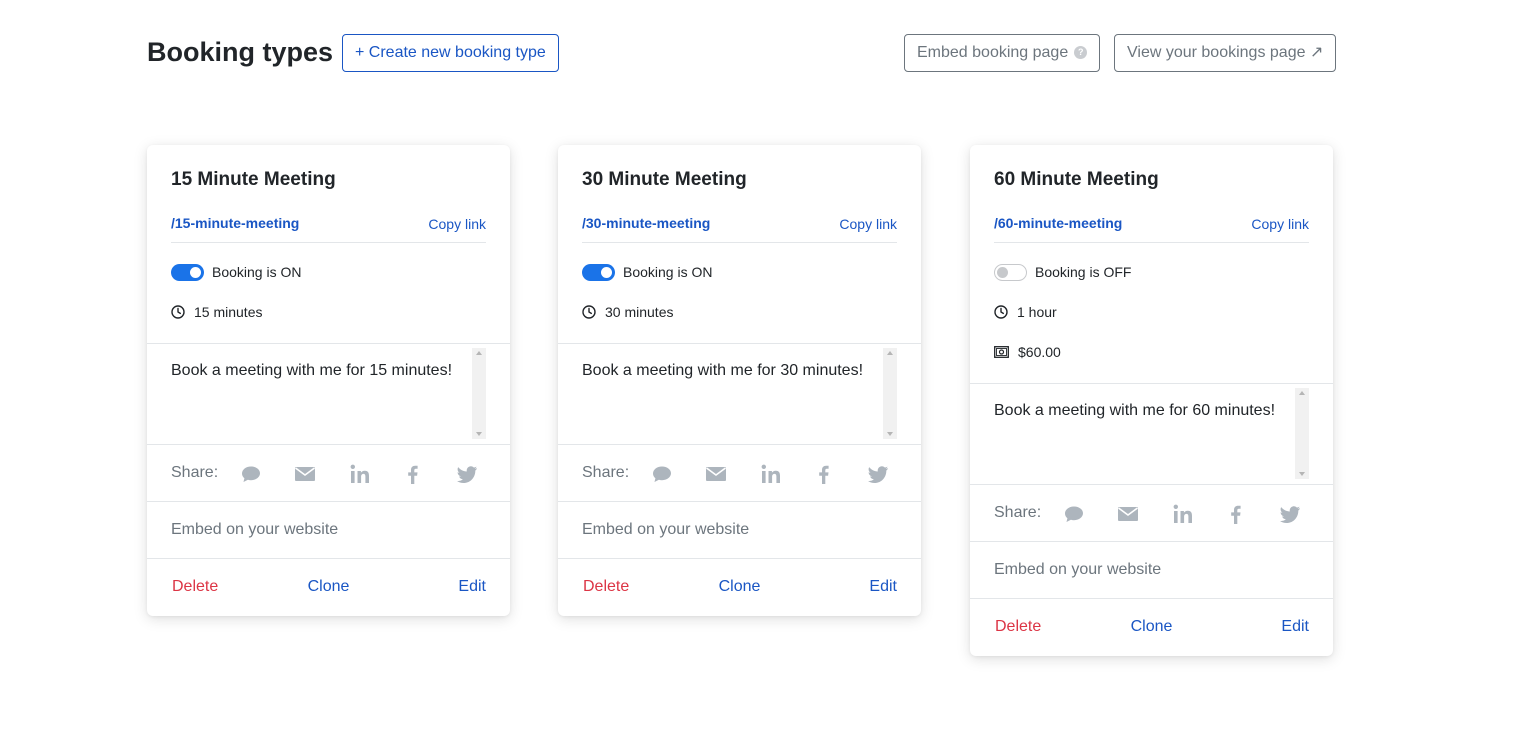 This screenshot has height=751, width=1513. What do you see at coordinates (1151, 272) in the screenshot?
I see `booking-status-row: Booking is OFF` at bounding box center [1151, 272].